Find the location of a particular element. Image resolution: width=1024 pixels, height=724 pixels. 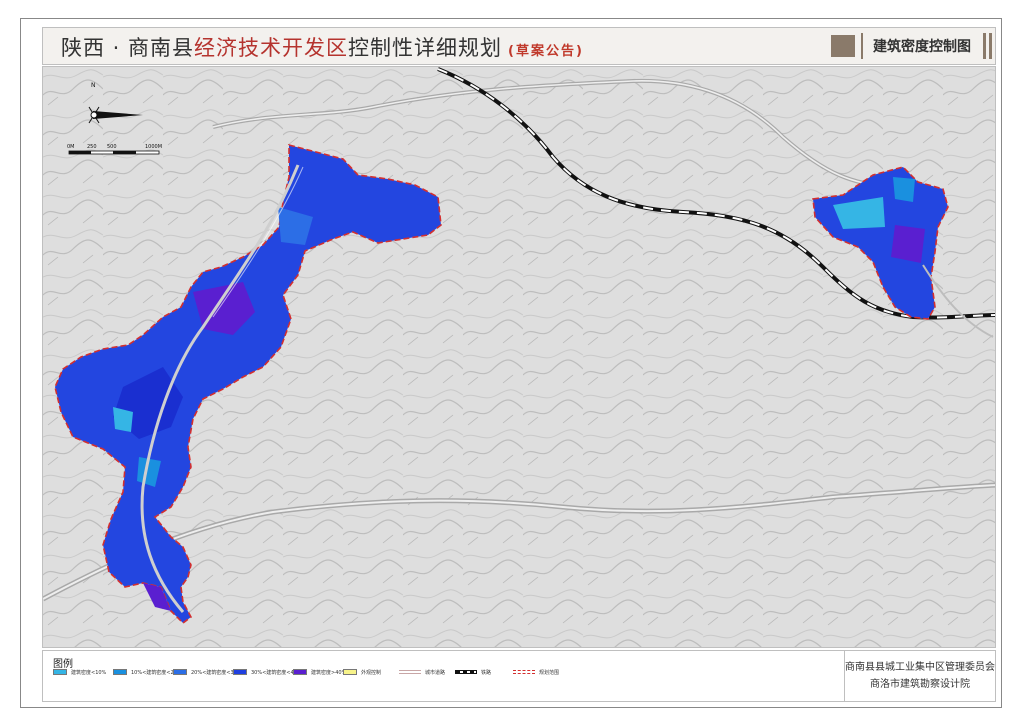

east-zone-block-purple is located at coordinates (908, 244).